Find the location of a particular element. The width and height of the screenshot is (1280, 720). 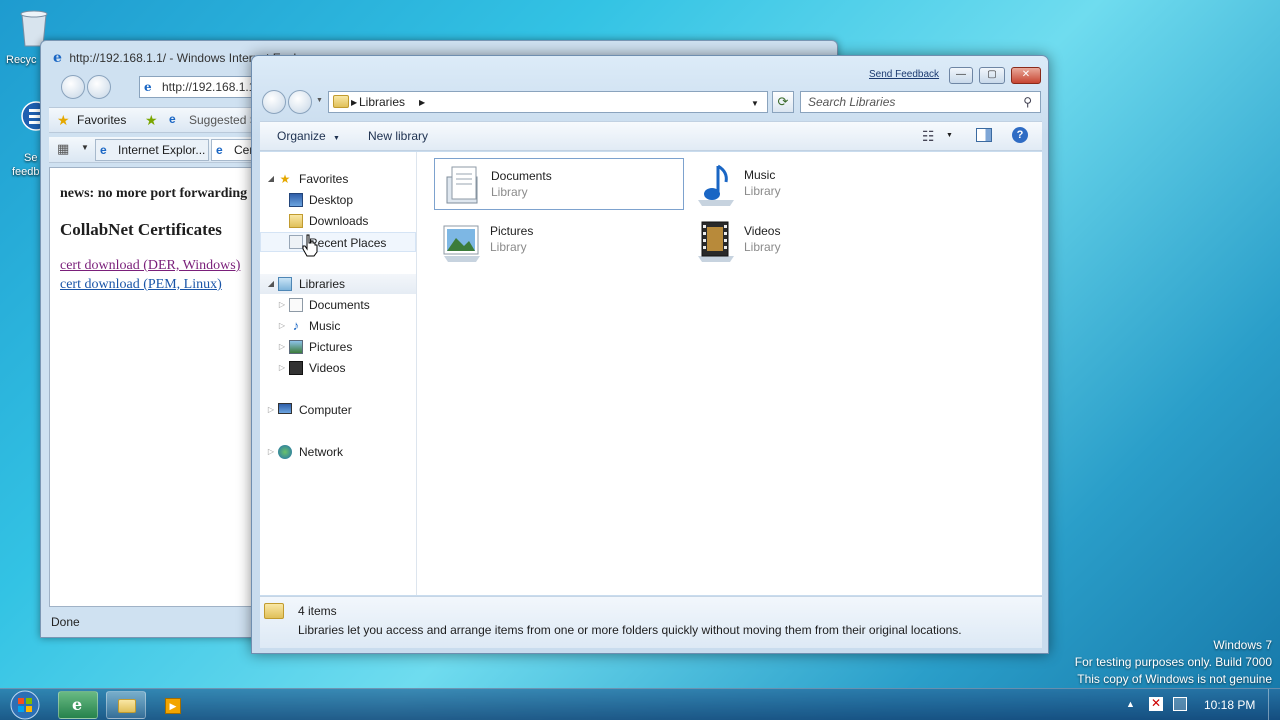

nav-network: ▷ Network is located at coordinates (338, 452).